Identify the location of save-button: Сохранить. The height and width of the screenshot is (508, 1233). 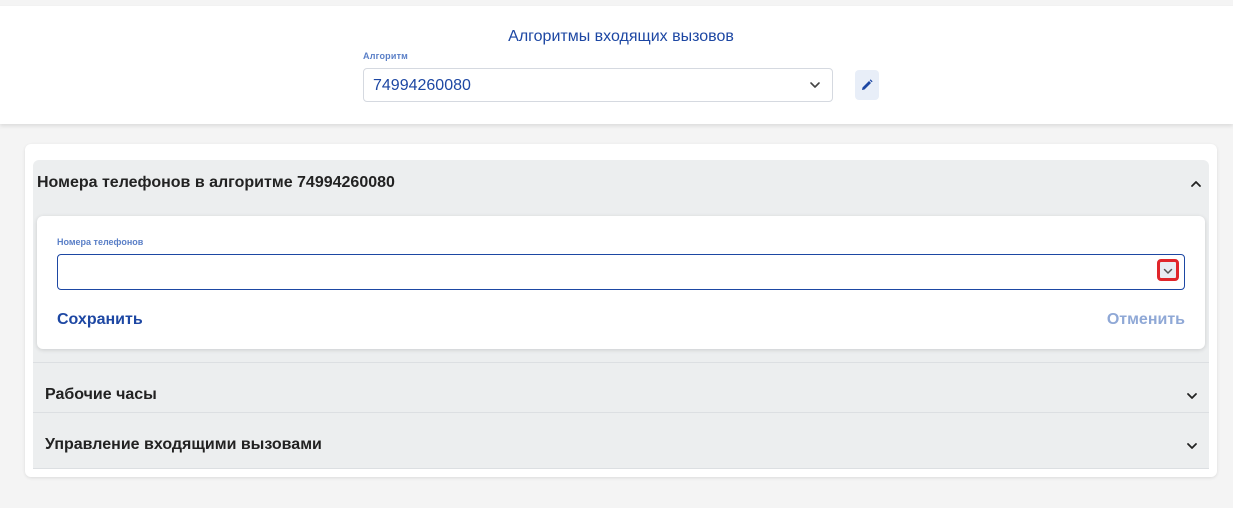
(100, 320).